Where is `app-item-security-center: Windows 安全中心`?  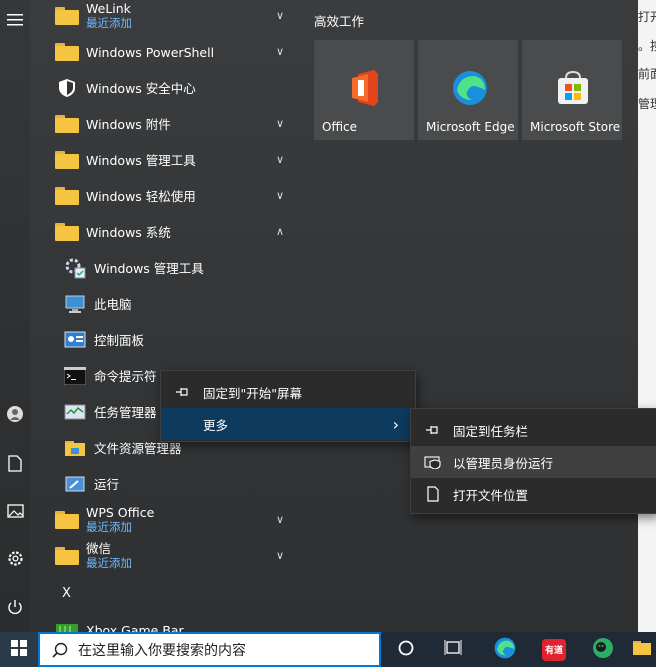
app-item-security-center: Windows 安全中心 is located at coordinates (172, 88).